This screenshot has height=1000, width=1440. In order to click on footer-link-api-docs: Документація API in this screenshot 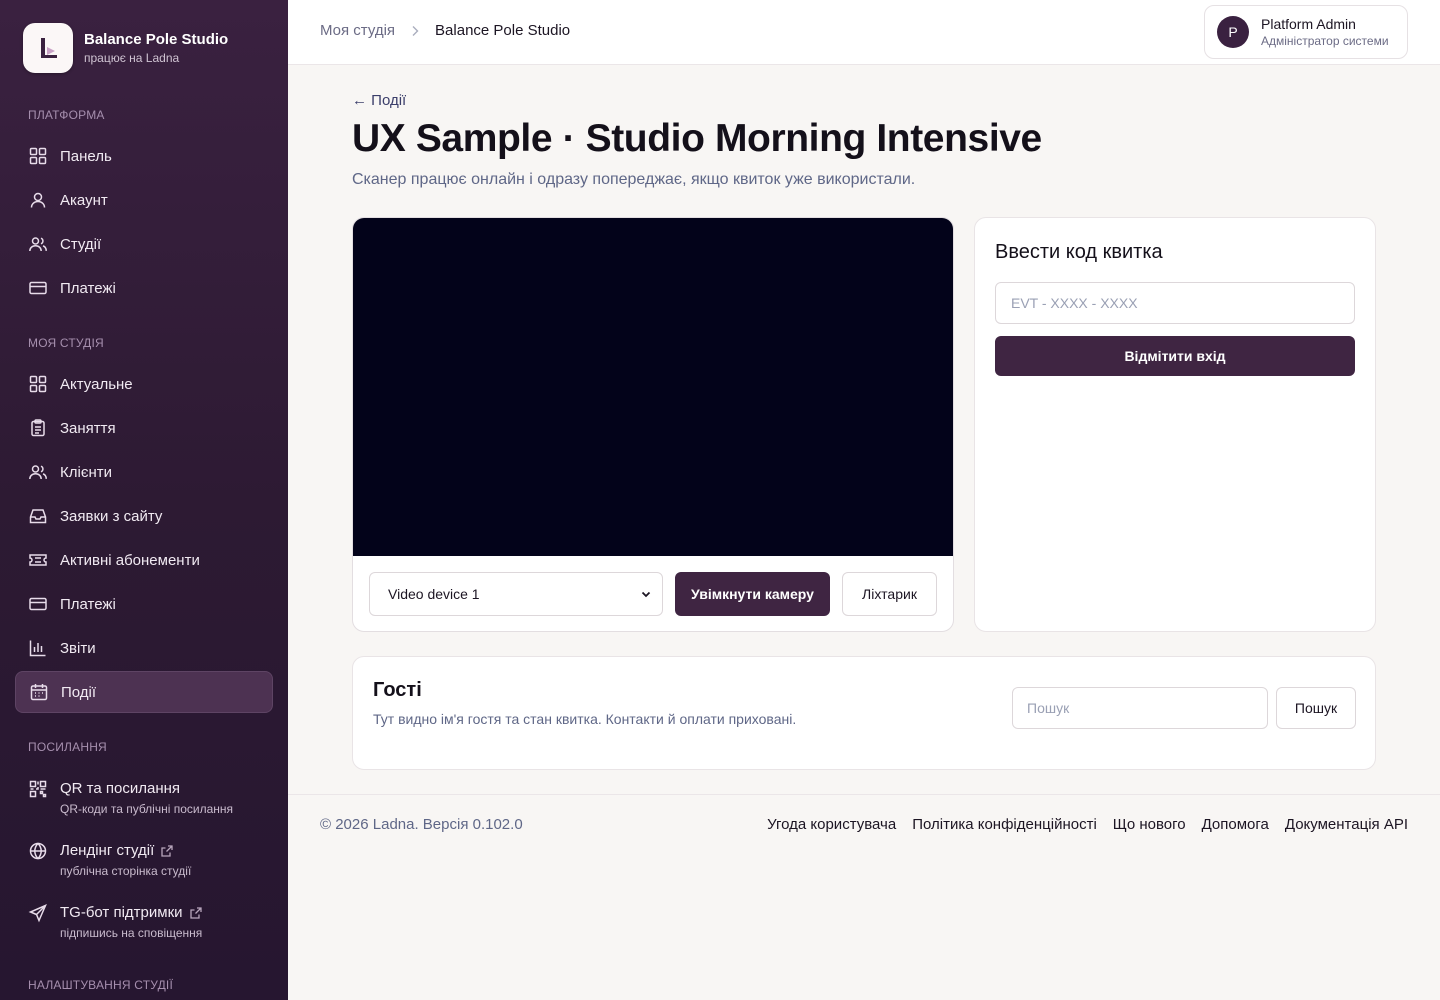, I will do `click(1346, 824)`.